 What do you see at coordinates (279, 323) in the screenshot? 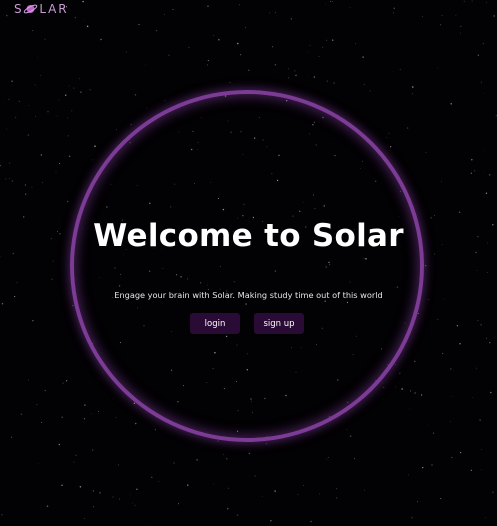
I see `signup-button: sign up` at bounding box center [279, 323].